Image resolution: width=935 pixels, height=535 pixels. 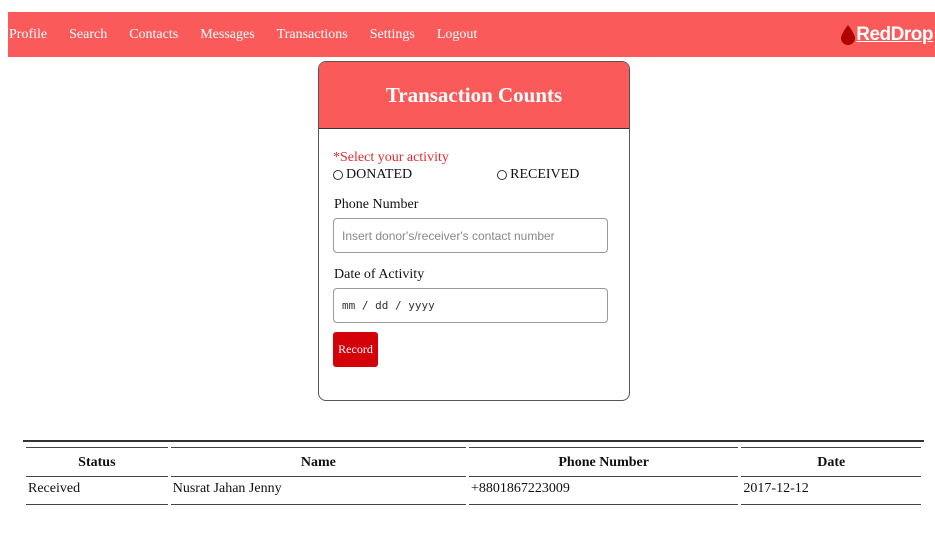 I want to click on card-header: Transaction Counts, so click(x=474, y=95).